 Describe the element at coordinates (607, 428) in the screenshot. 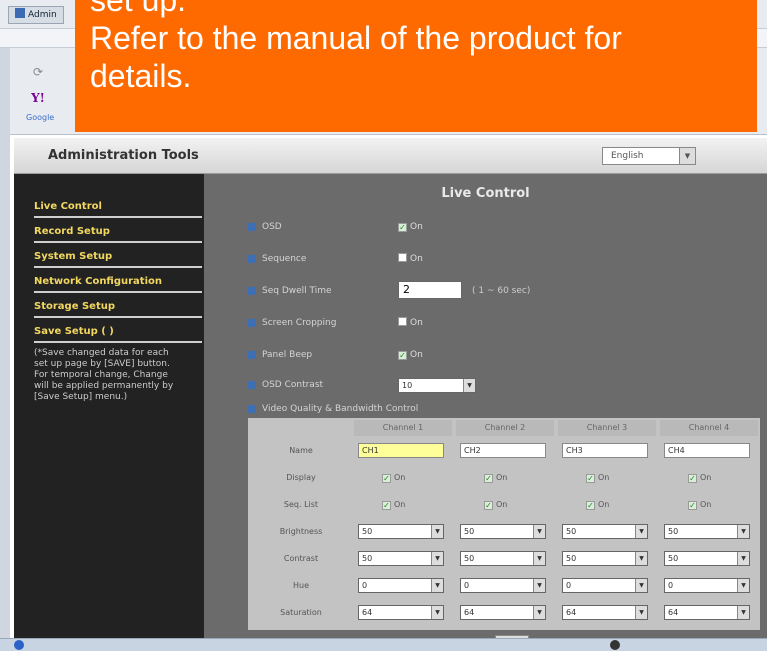

I see `channel-header: Channel 3` at that location.